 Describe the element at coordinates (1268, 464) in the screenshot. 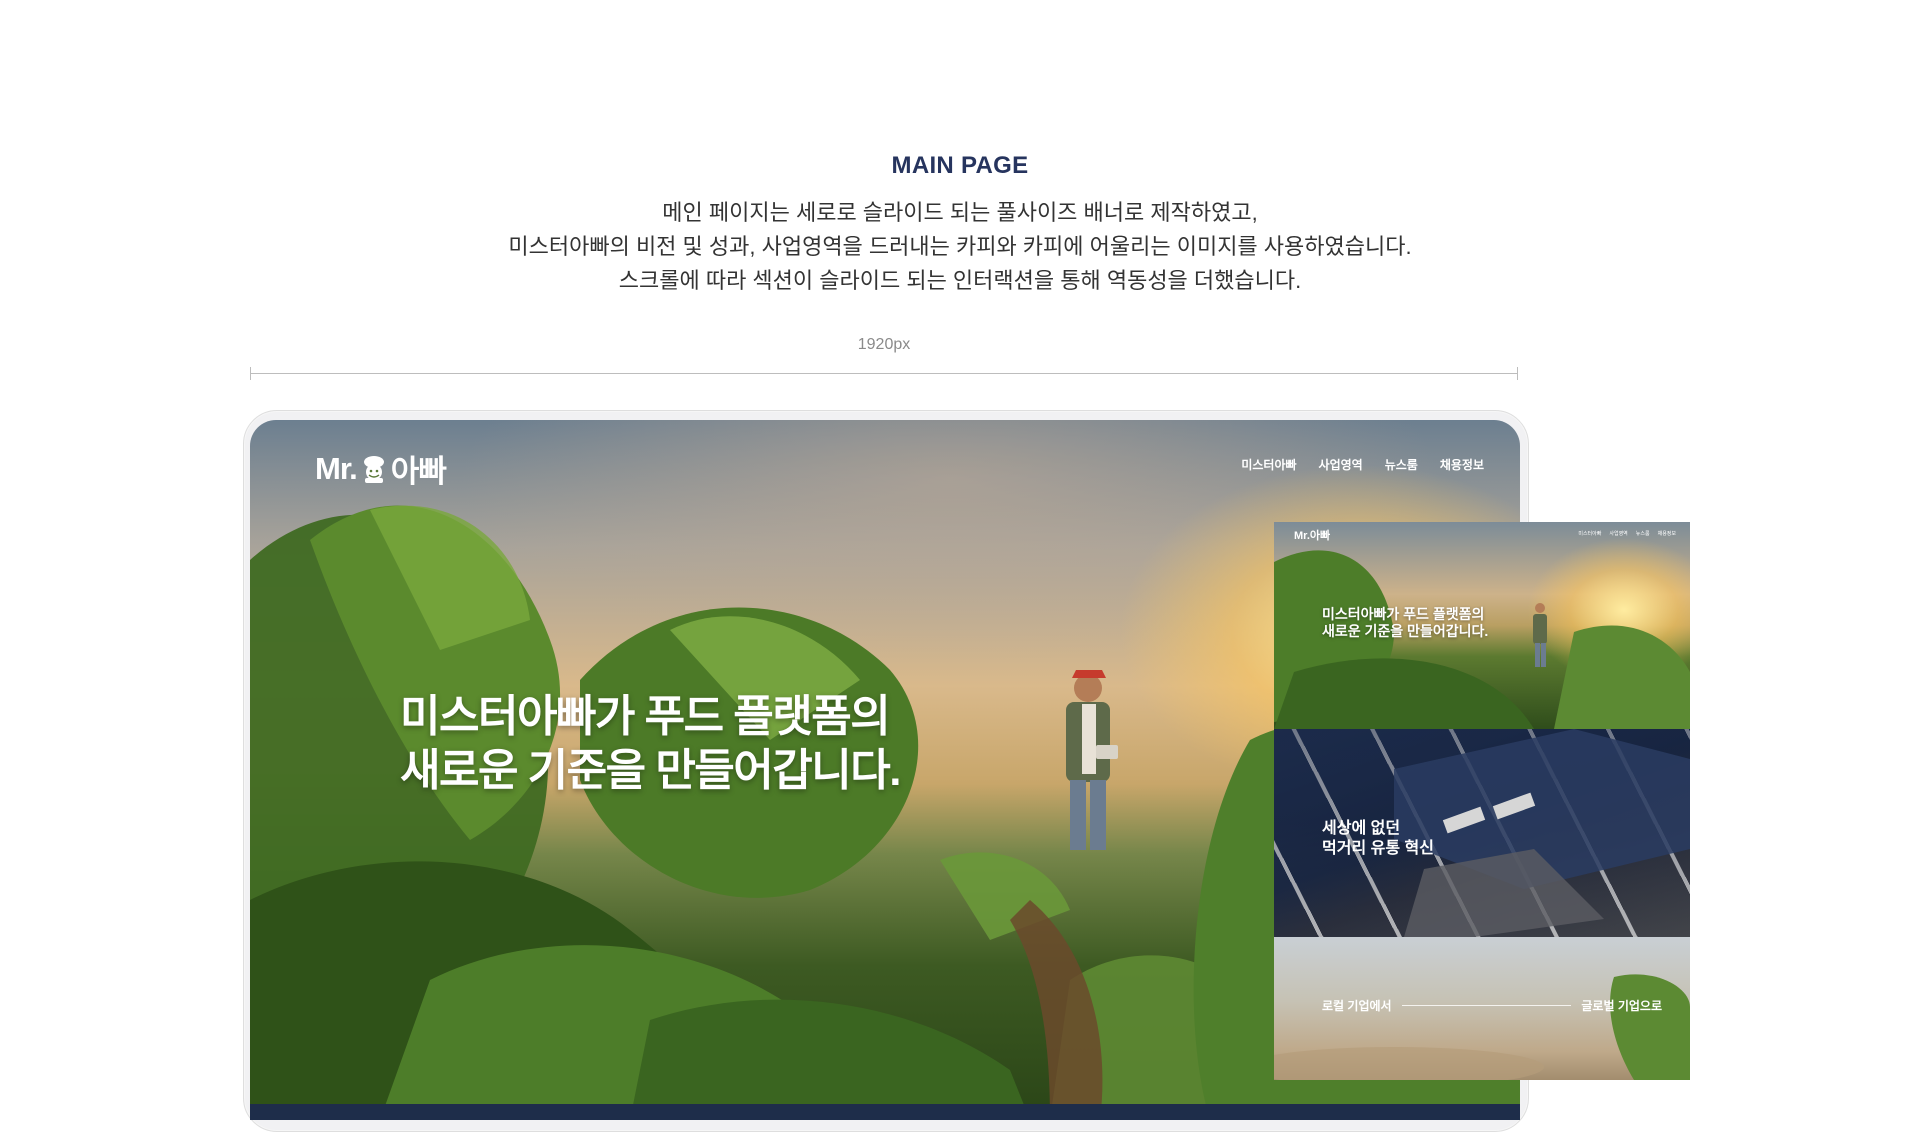

I see `nav-item-mrappa: 미스터아빠` at that location.